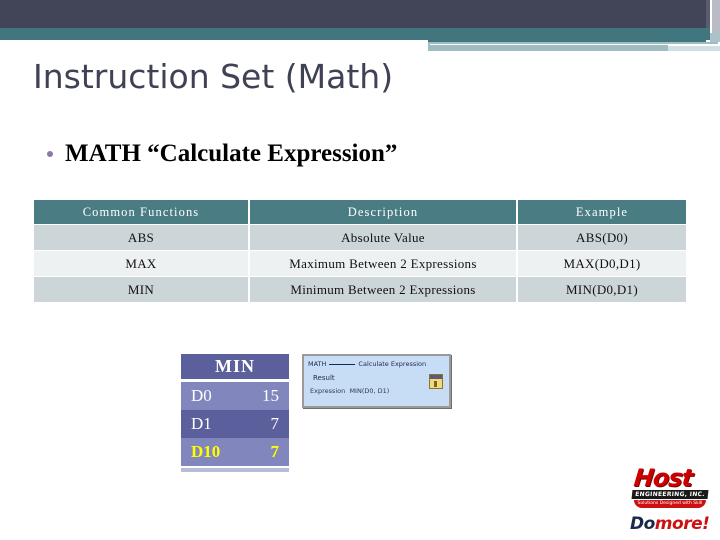 This screenshot has height=540, width=720. What do you see at coordinates (141, 237) in the screenshot?
I see `cell-function: ABS` at bounding box center [141, 237].